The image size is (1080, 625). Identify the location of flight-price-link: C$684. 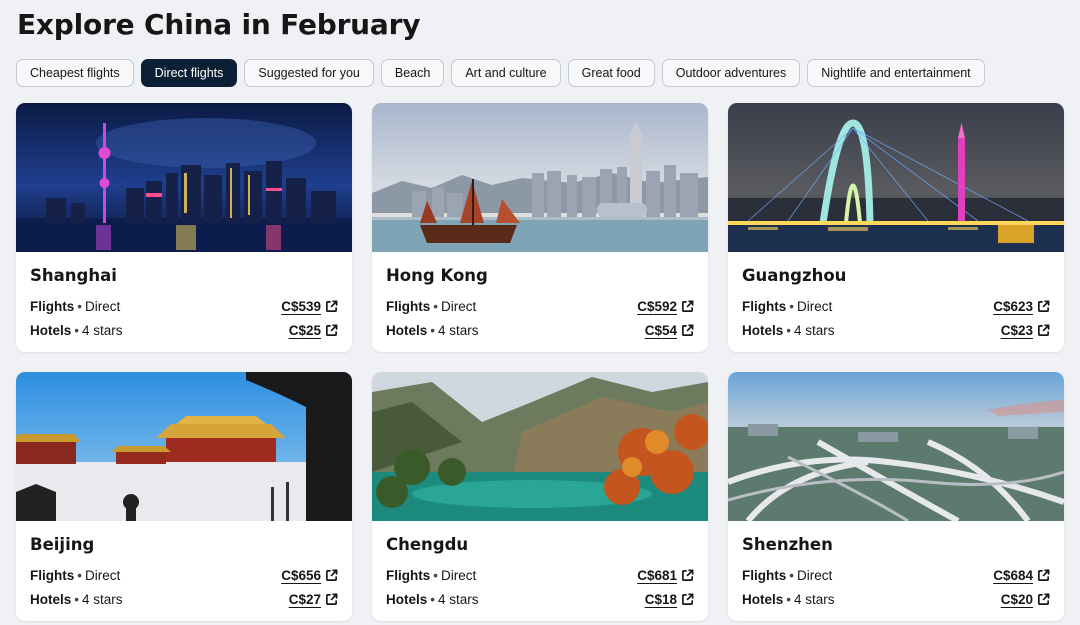
(1021, 575).